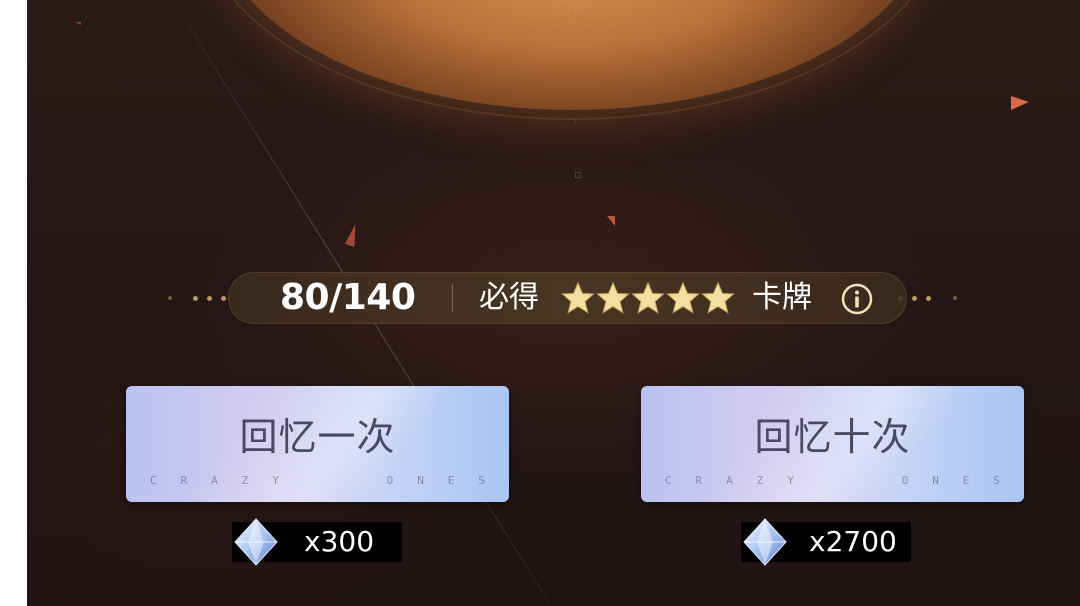  I want to click on pity-guarantee-label: 必得, so click(509, 297).